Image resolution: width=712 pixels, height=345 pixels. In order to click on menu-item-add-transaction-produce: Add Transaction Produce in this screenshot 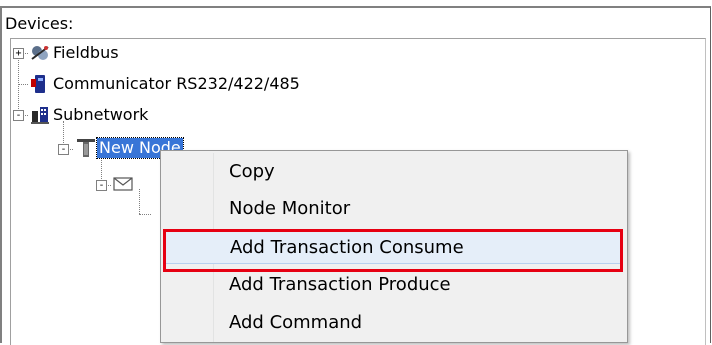, I will do `click(393, 285)`.